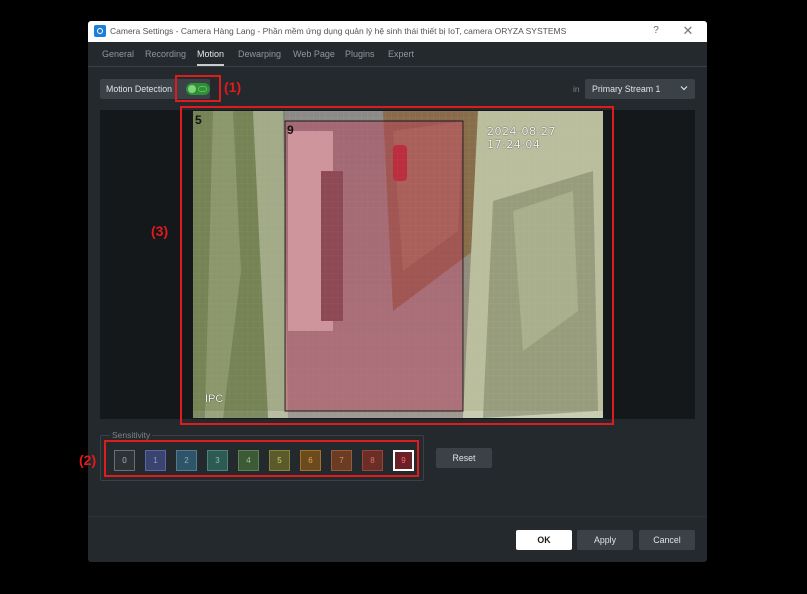  I want to click on app-logo-icon, so click(100, 31).